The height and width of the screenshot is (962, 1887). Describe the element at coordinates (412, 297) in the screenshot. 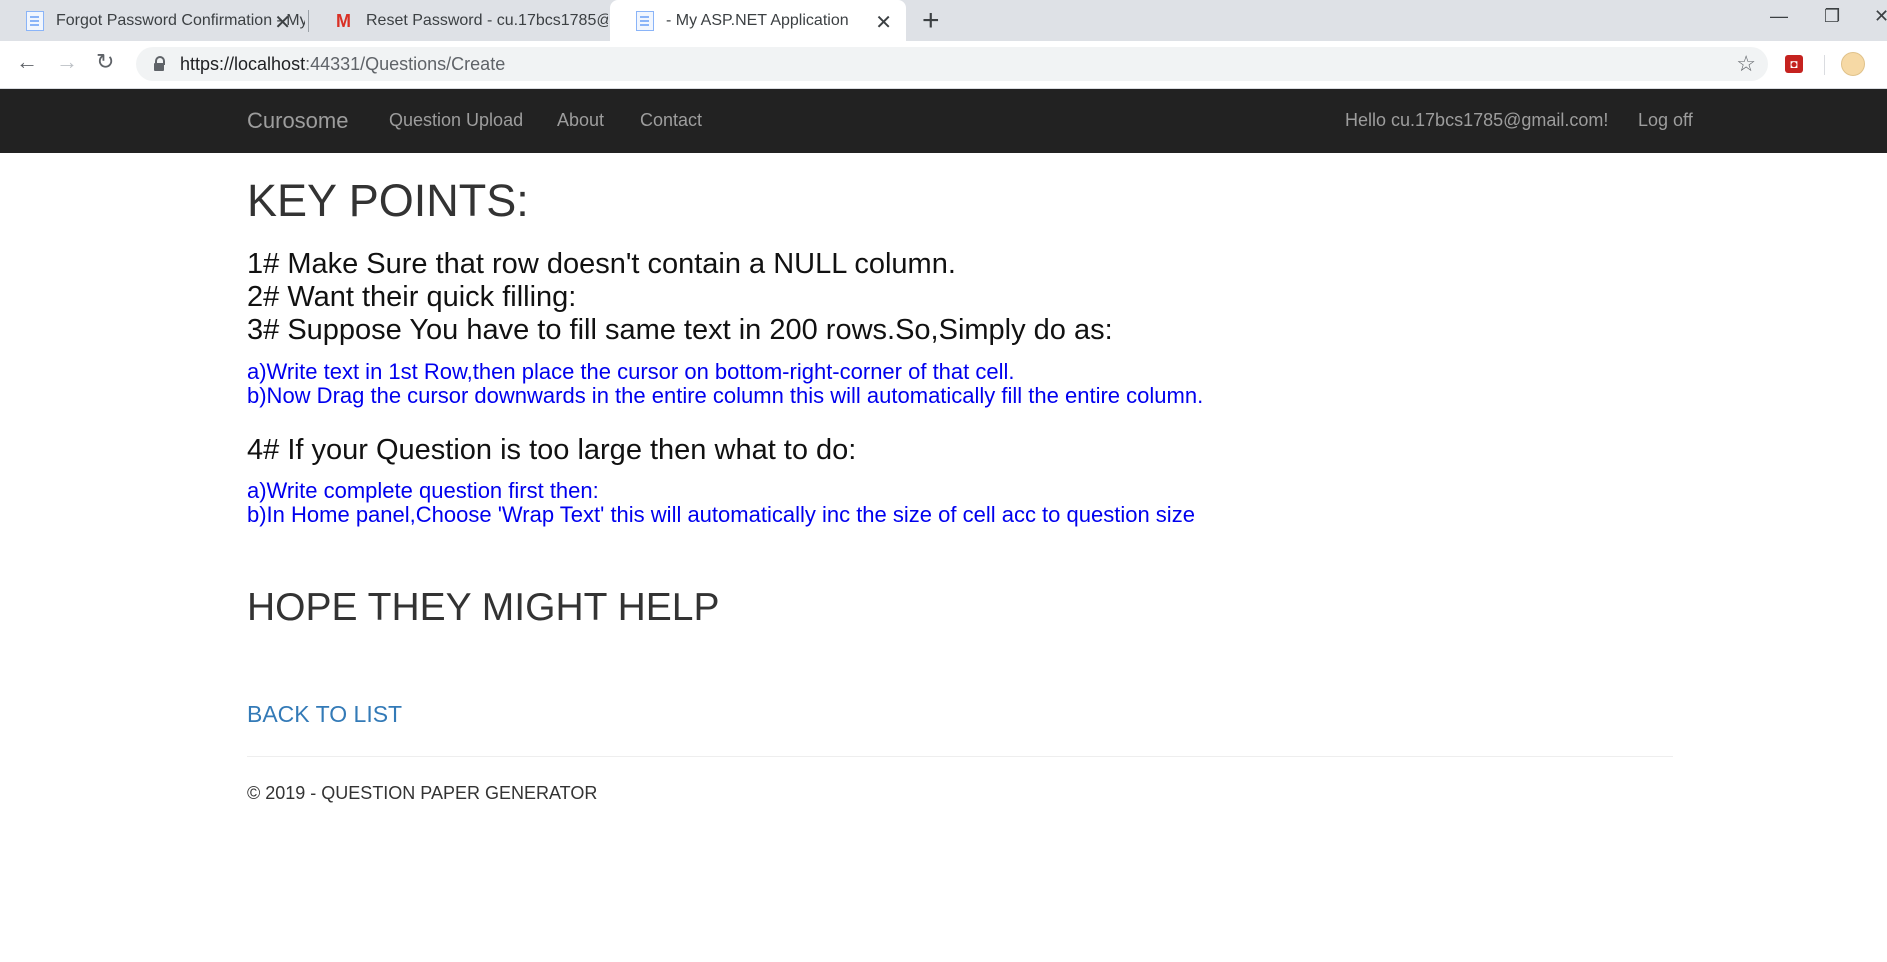

I see `key-point-2: 2# Want their quick filling:` at that location.